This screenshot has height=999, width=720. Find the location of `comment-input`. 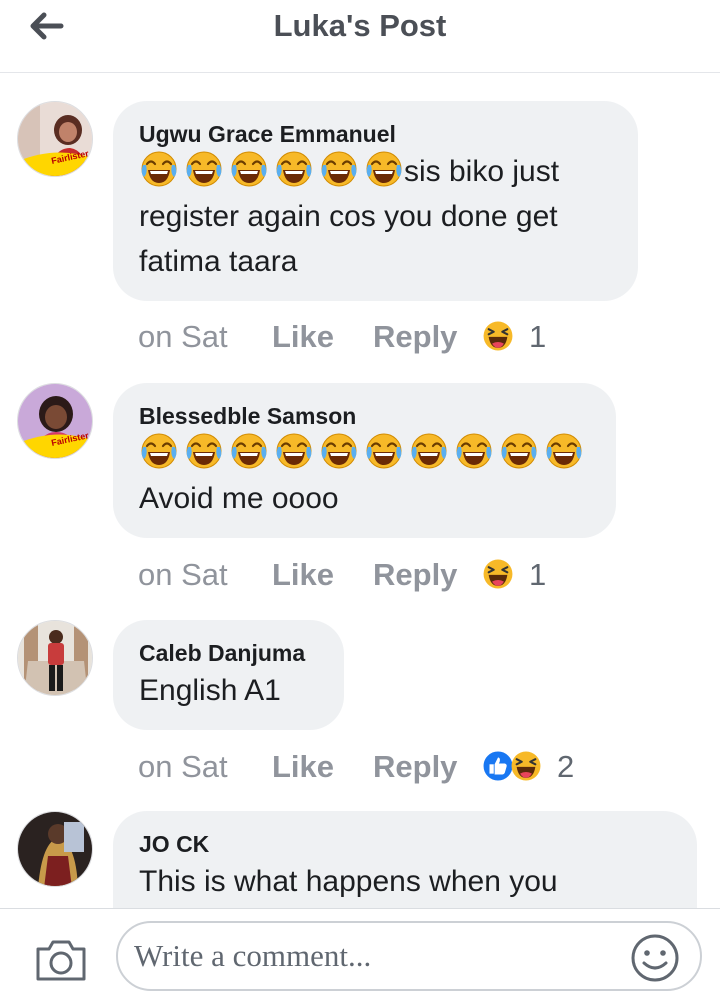

comment-input is located at coordinates (409, 956).